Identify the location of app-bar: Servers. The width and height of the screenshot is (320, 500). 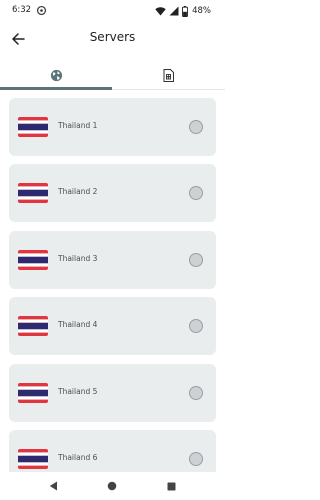
(112, 39).